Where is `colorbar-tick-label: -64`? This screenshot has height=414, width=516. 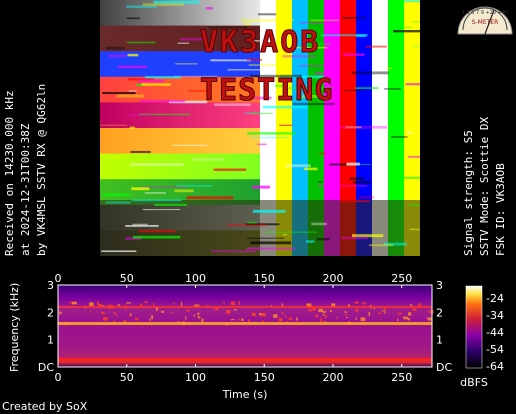
colorbar-tick-label: -64 is located at coordinates (495, 366).